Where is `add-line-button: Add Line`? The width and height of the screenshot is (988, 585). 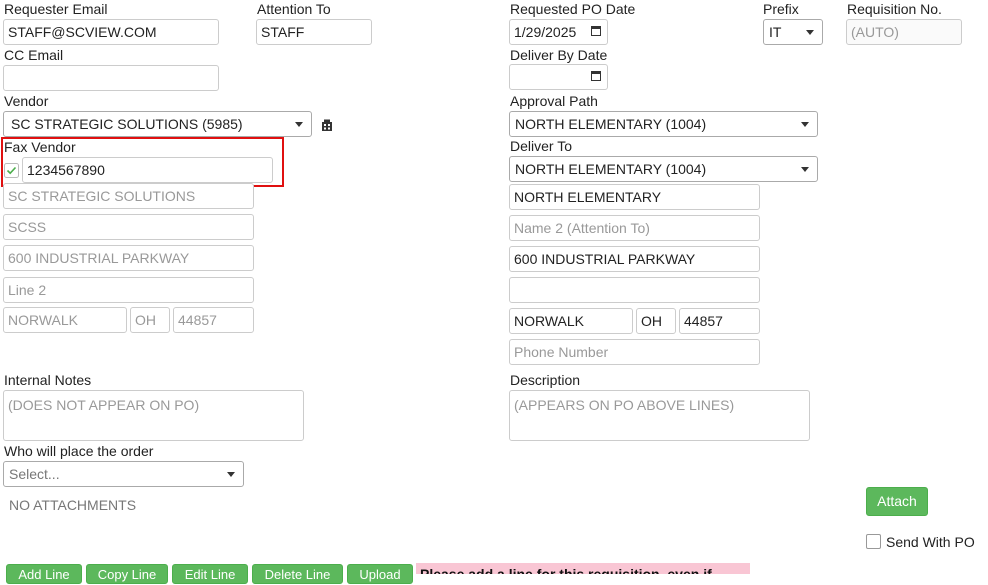 add-line-button: Add Line is located at coordinates (44, 574).